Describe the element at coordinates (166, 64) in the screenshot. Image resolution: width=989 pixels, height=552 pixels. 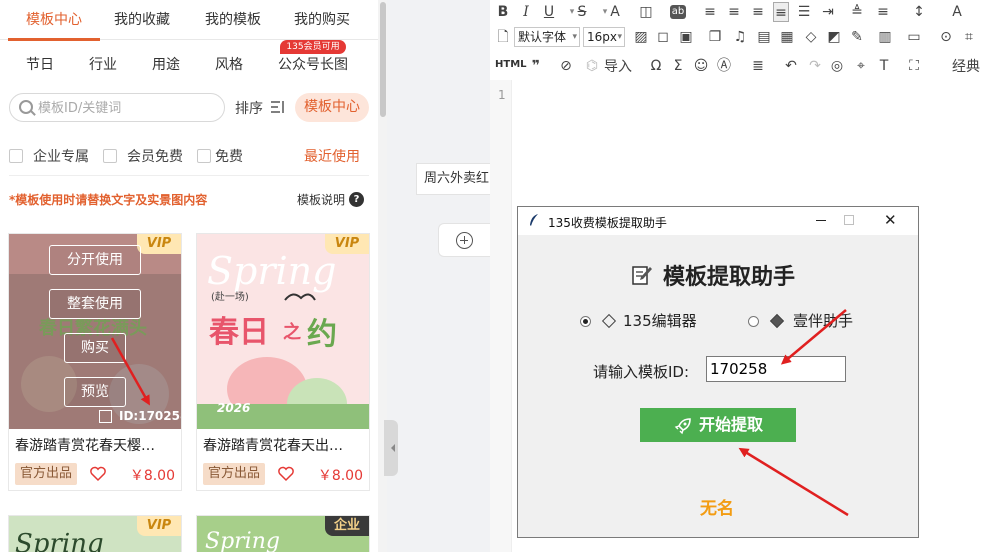
I see `category-usage: 用途` at that location.